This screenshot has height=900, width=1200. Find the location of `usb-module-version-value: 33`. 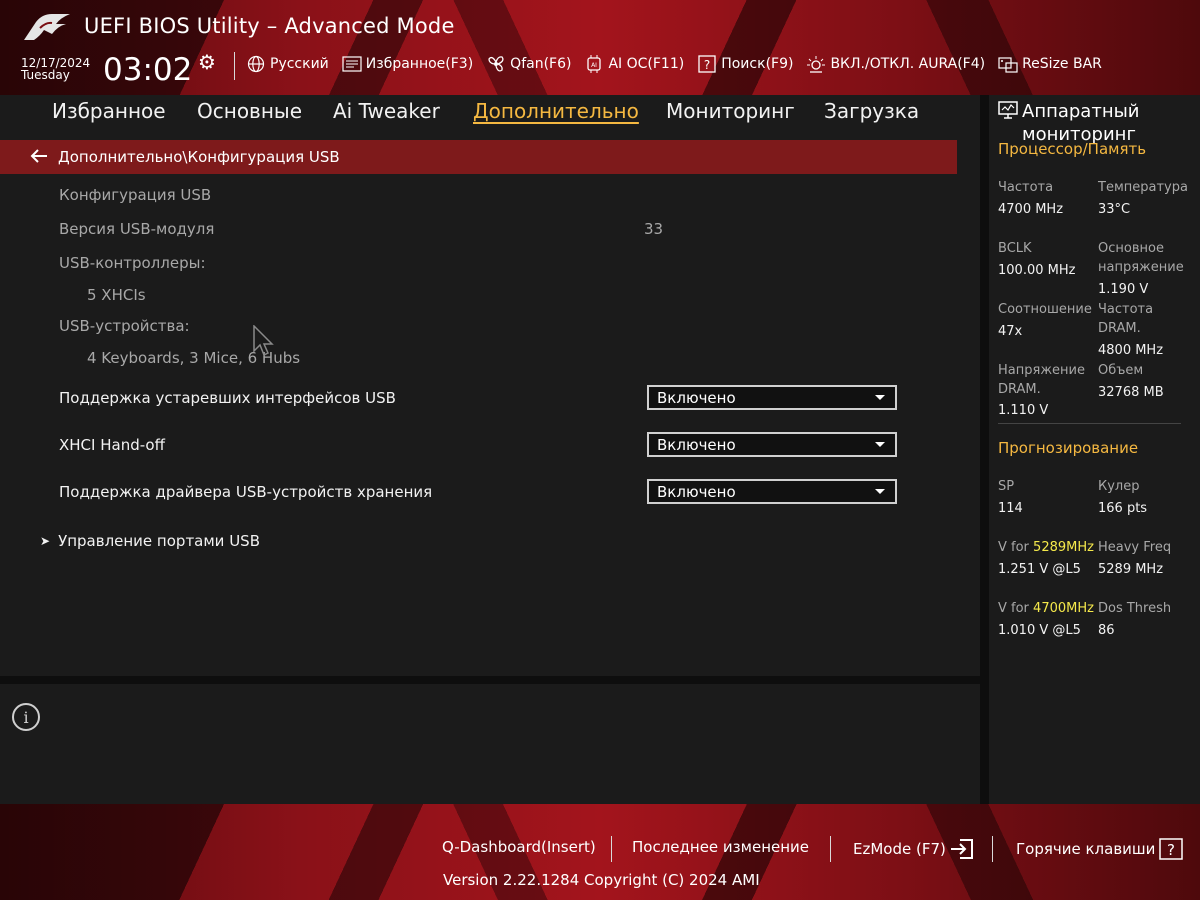

usb-module-version-value: 33 is located at coordinates (654, 229).